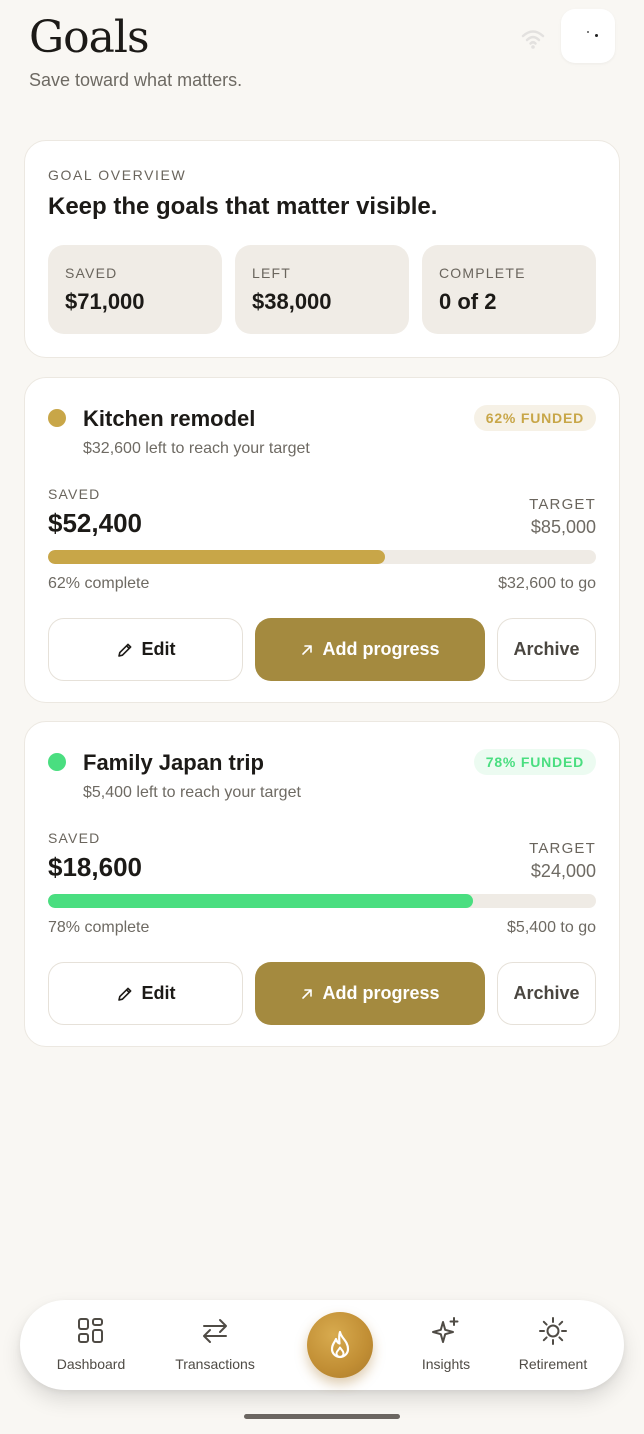 The height and width of the screenshot is (1434, 644). What do you see at coordinates (446, 1364) in the screenshot?
I see `nav-label: Insights` at bounding box center [446, 1364].